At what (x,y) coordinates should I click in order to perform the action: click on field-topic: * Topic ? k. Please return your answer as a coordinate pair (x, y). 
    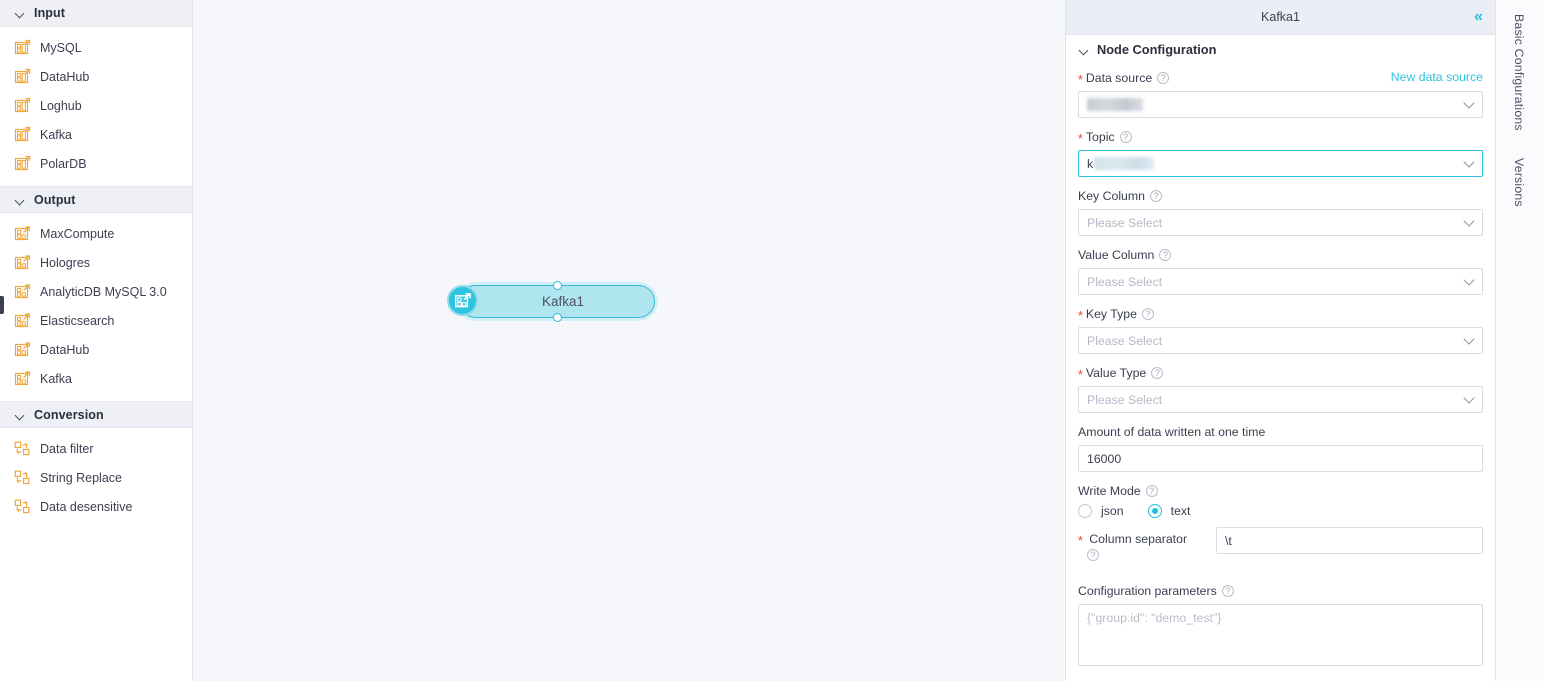
    Looking at the image, I should click on (1280, 153).